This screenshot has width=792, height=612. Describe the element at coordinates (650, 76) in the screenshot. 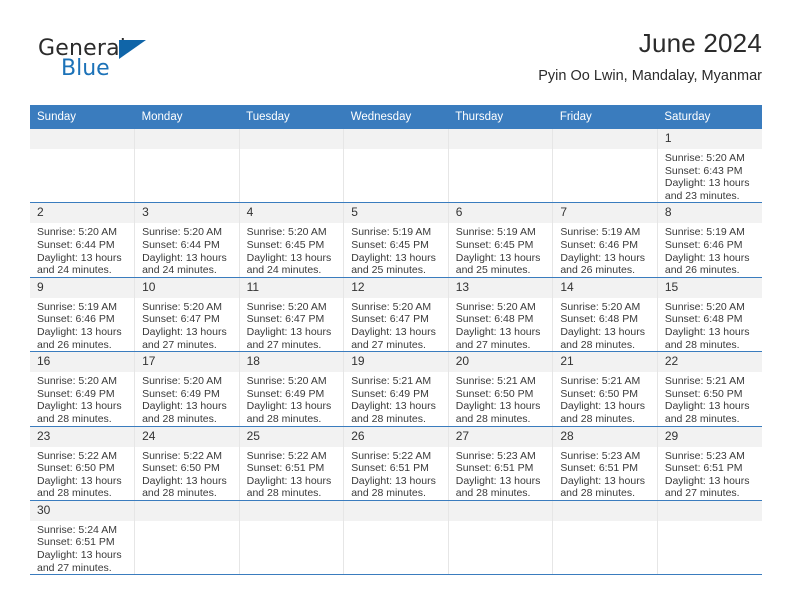

I see `page-subtitle: Pyin Oo Lwin, Mandalay, Myanmar` at that location.